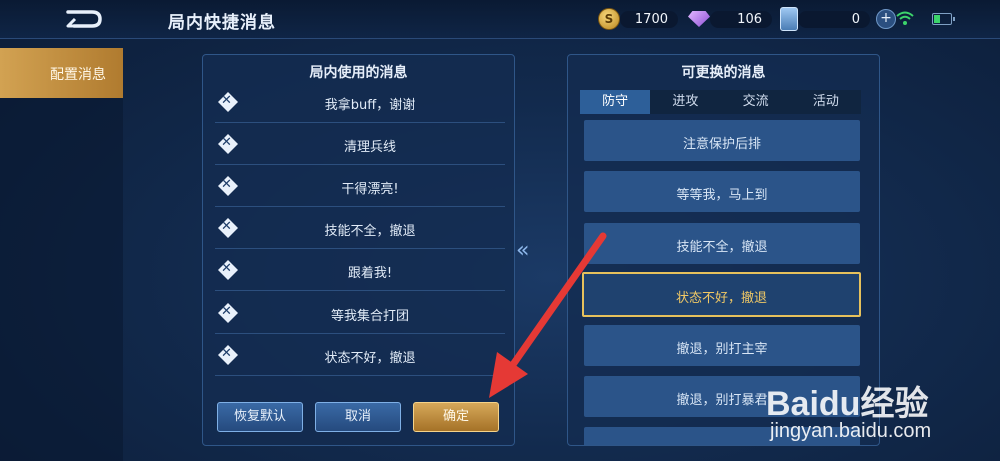 This screenshot has width=1000, height=461. What do you see at coordinates (722, 191) in the screenshot?
I see `message-option: 等等我，马上到` at bounding box center [722, 191].